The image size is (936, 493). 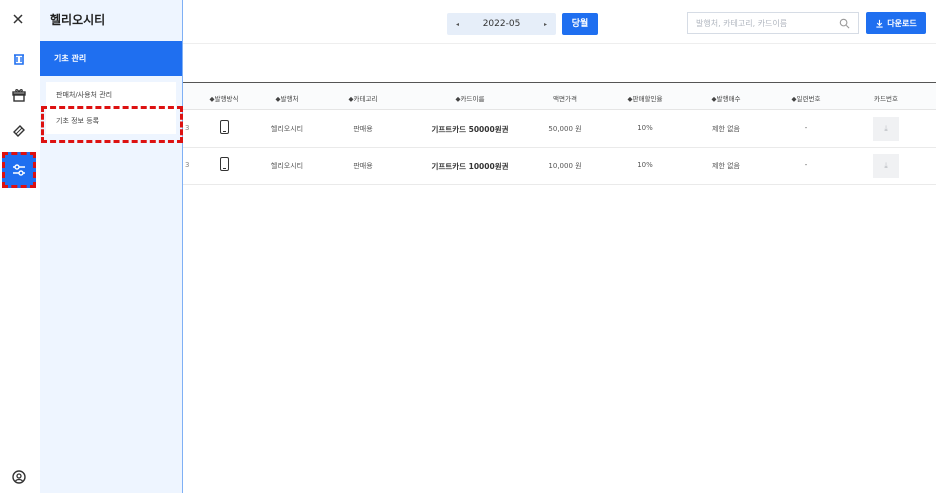 What do you see at coordinates (469, 129) in the screenshot?
I see `cell-card-name: 기프트카드 50000원권` at bounding box center [469, 129].